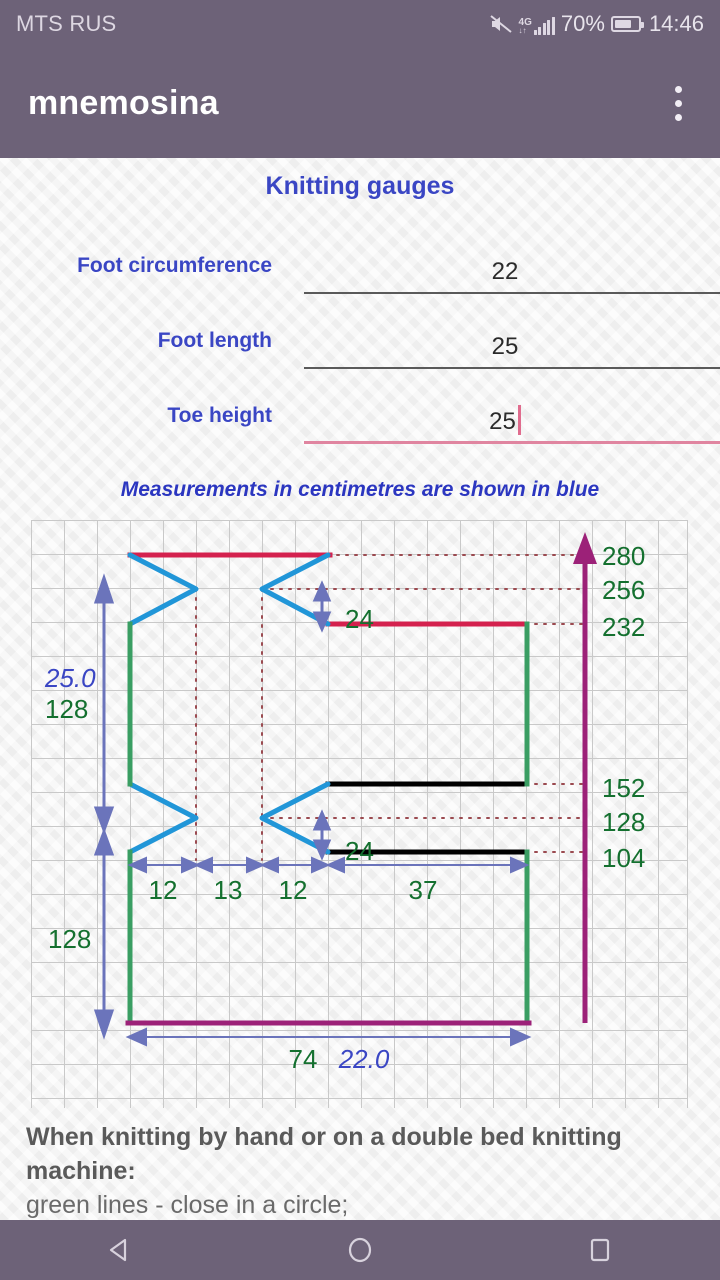 This screenshot has height=1280, width=720. I want to click on value-toe-height-text: 25, so click(502, 421).